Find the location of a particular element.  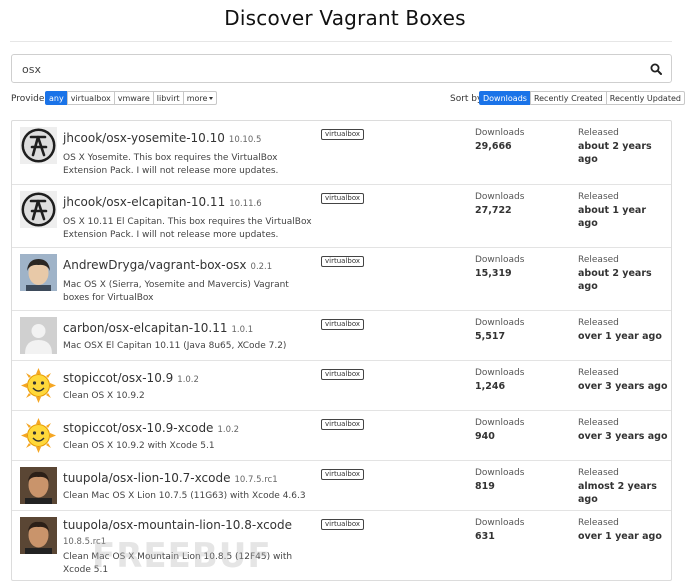

box-name: tuupola/osx-mountain-lion-10.8-xcode is located at coordinates (178, 525).